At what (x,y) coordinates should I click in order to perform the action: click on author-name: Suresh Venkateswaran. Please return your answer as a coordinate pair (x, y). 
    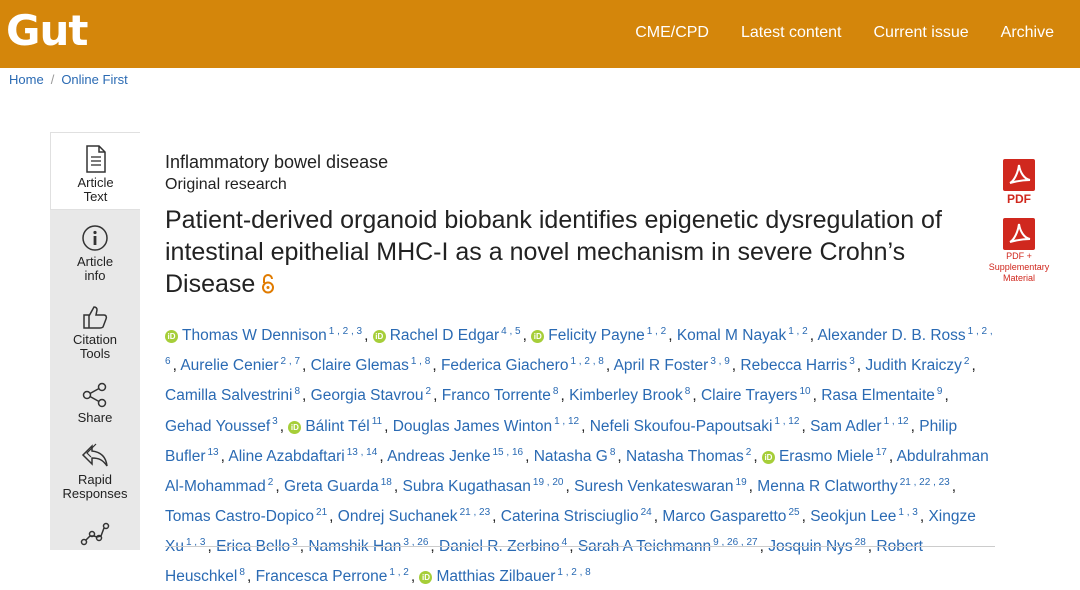
    Looking at the image, I should click on (653, 486).